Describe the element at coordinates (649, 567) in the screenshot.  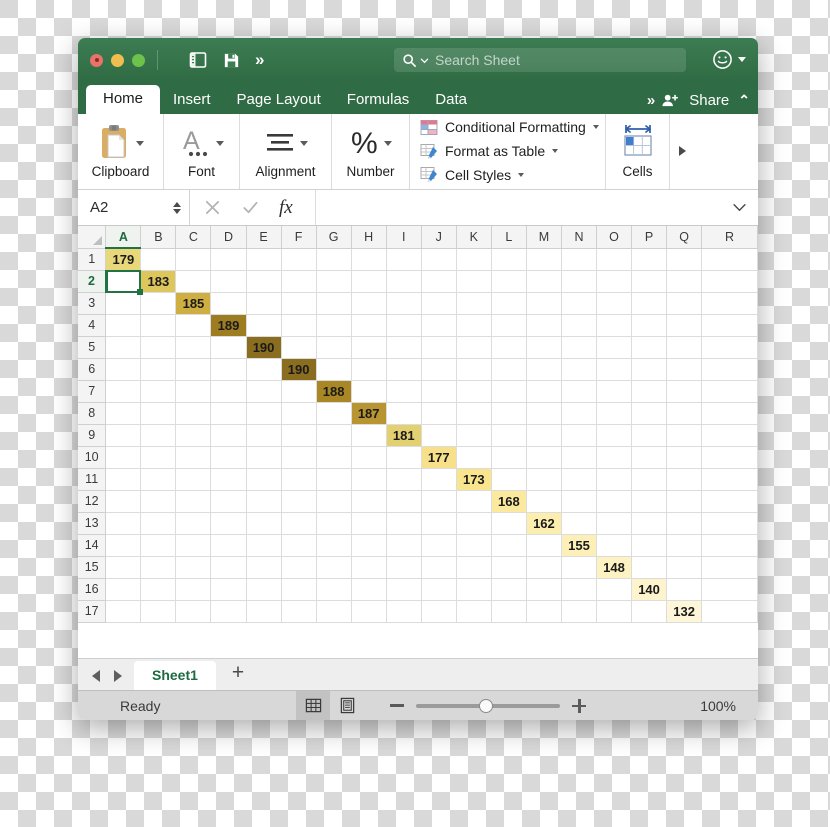
I see `cell-p15` at that location.